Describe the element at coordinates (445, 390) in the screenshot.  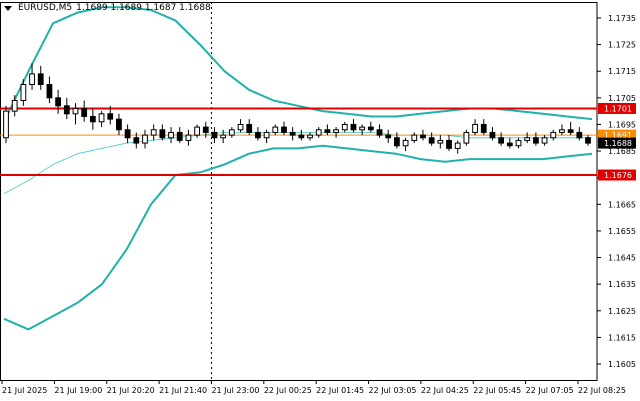
I see `x-tick-label: 22 Jul 04:25` at that location.